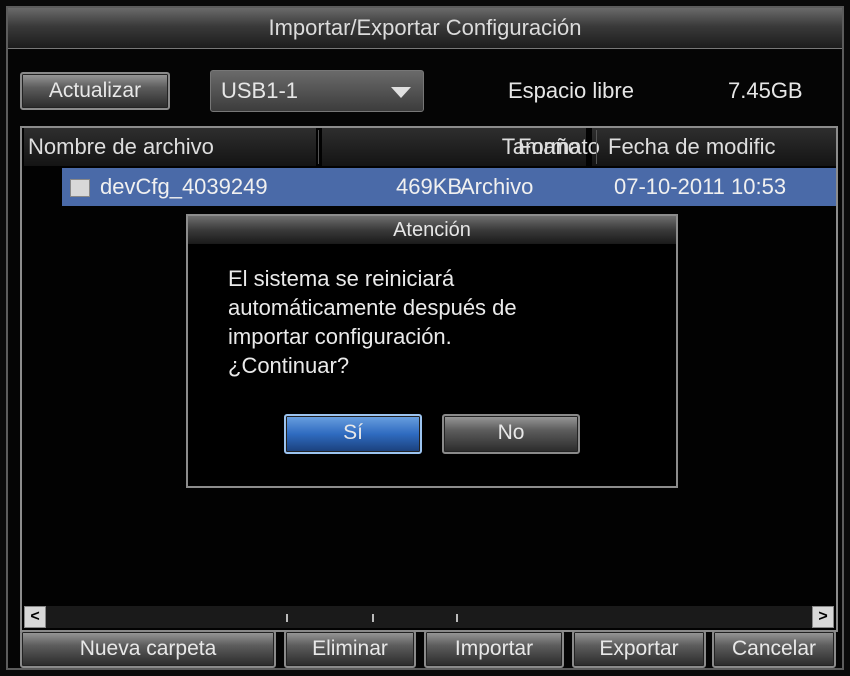  I want to click on no-button: No, so click(511, 434).